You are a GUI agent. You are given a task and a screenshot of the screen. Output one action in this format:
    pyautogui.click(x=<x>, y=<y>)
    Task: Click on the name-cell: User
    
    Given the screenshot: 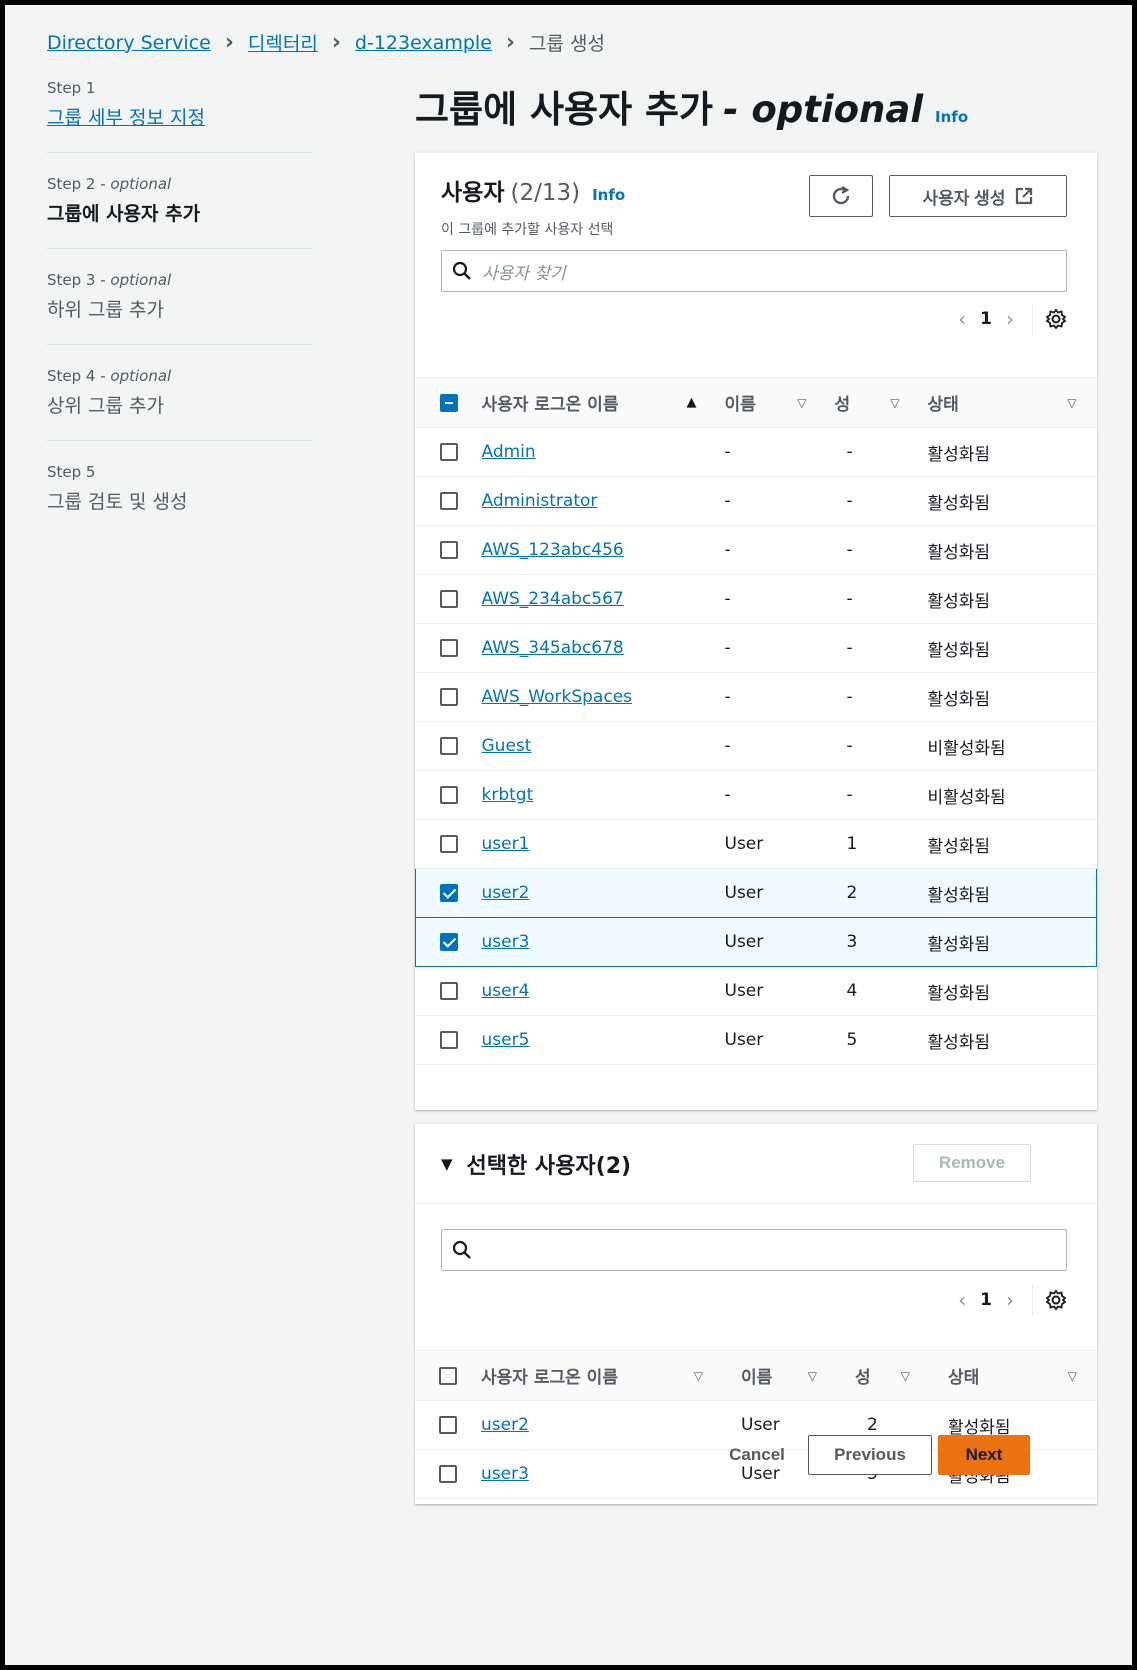 What is the action you would take?
    pyautogui.click(x=765, y=991)
    